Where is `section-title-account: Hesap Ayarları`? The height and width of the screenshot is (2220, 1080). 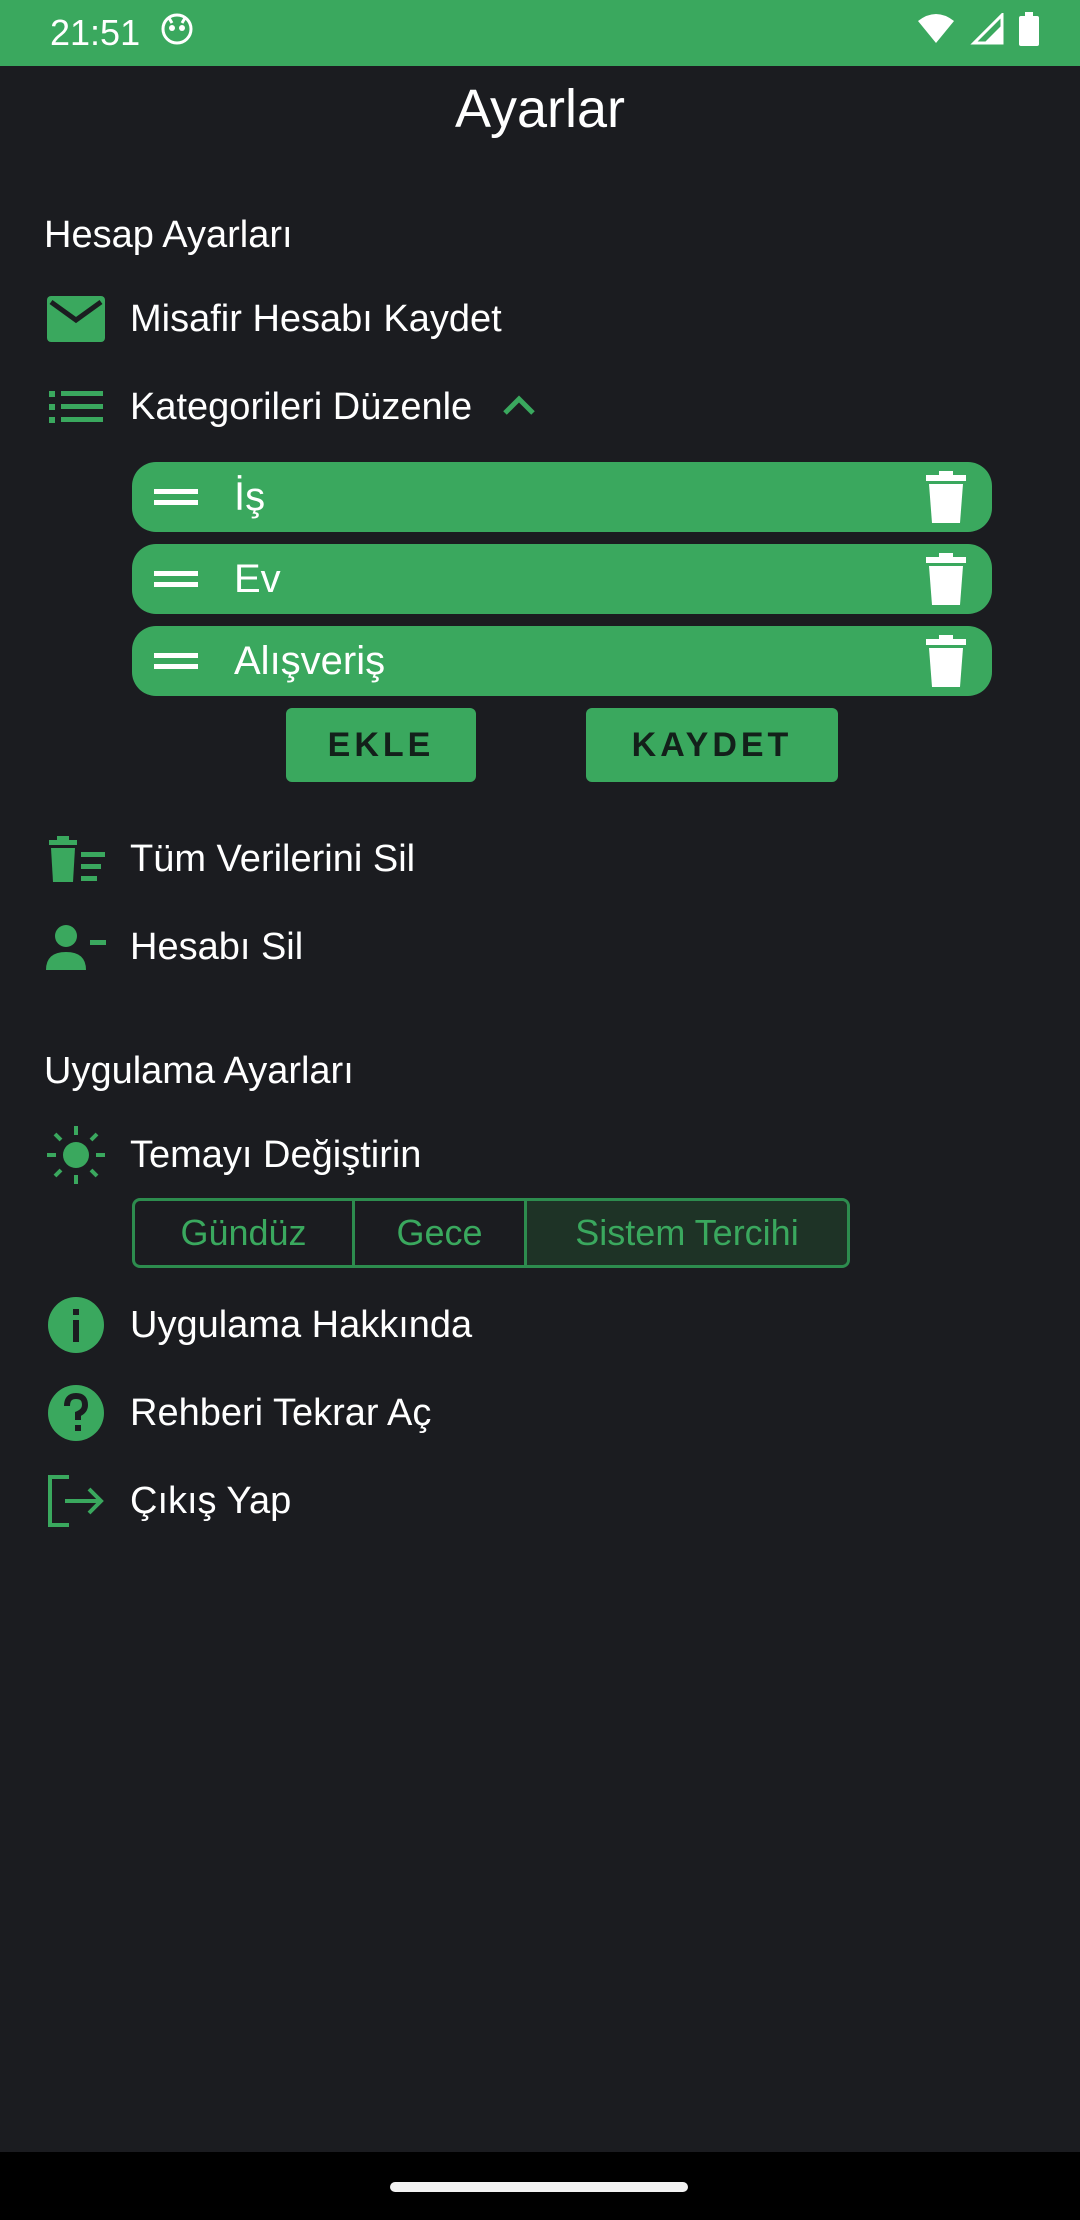
section-title-account: Hesap Ayarları is located at coordinates (168, 235).